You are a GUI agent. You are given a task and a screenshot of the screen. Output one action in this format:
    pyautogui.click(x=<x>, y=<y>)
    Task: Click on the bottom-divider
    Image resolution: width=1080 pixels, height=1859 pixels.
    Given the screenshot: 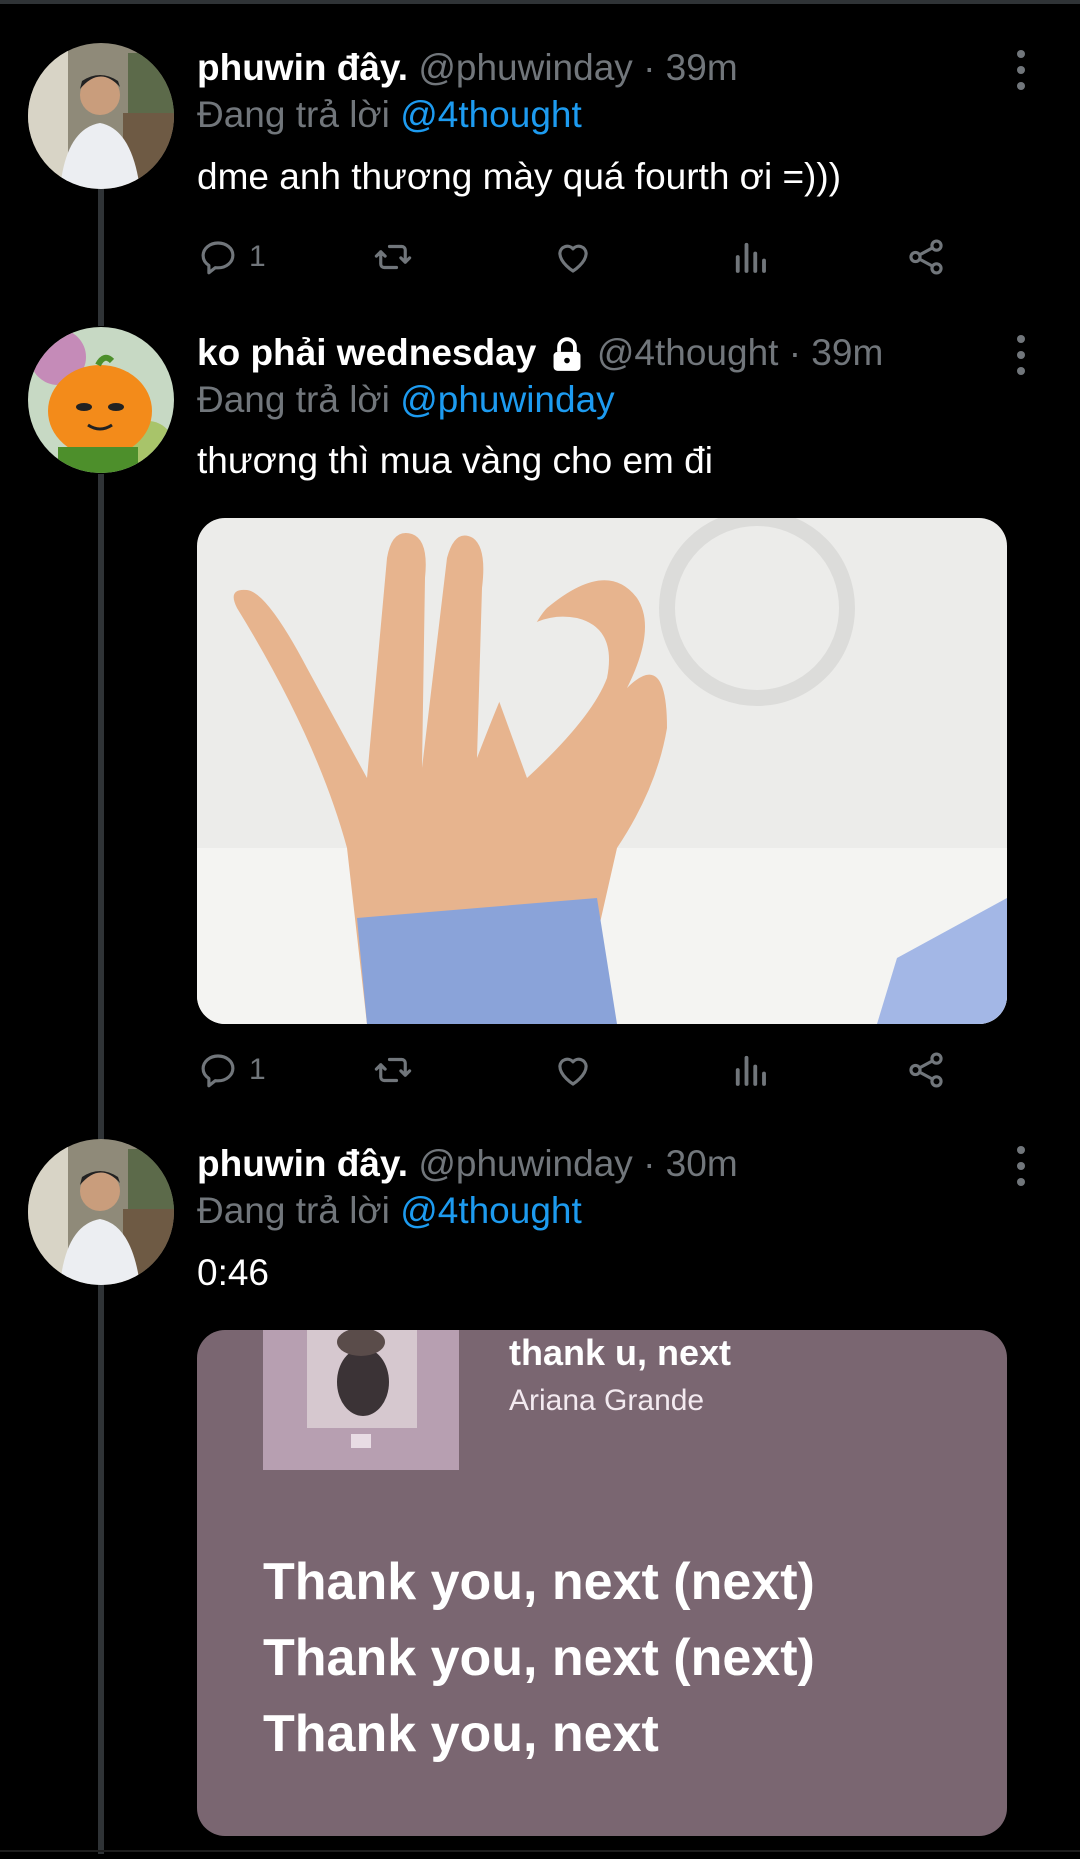 What is the action you would take?
    pyautogui.click(x=540, y=1851)
    